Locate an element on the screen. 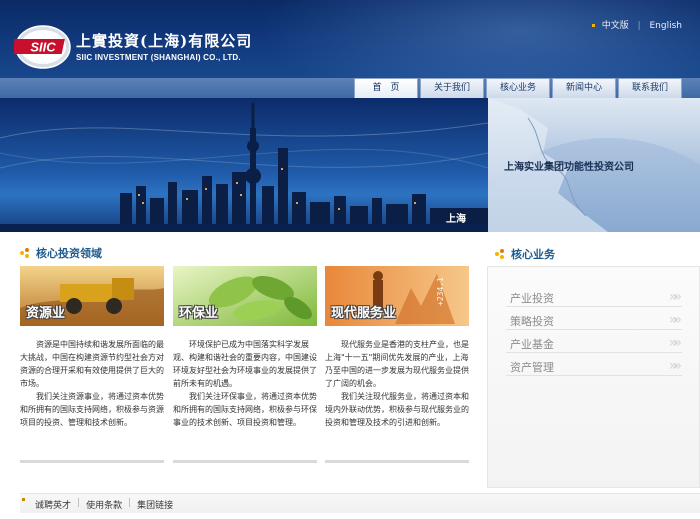 This screenshot has width=700, height=519. core-fields-heading: 核心投资领域 is located at coordinates (61, 253).